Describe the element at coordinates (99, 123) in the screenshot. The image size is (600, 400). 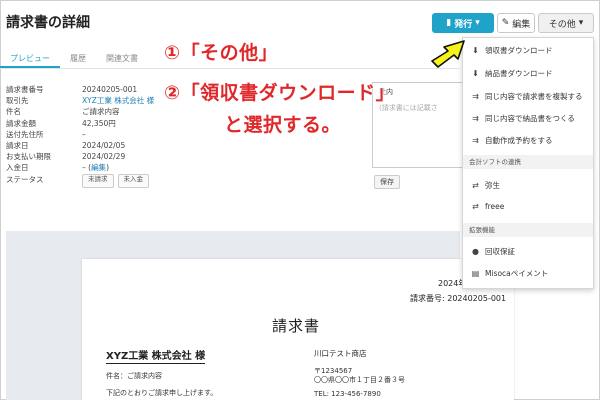
I see `info-value: 42,350円` at that location.